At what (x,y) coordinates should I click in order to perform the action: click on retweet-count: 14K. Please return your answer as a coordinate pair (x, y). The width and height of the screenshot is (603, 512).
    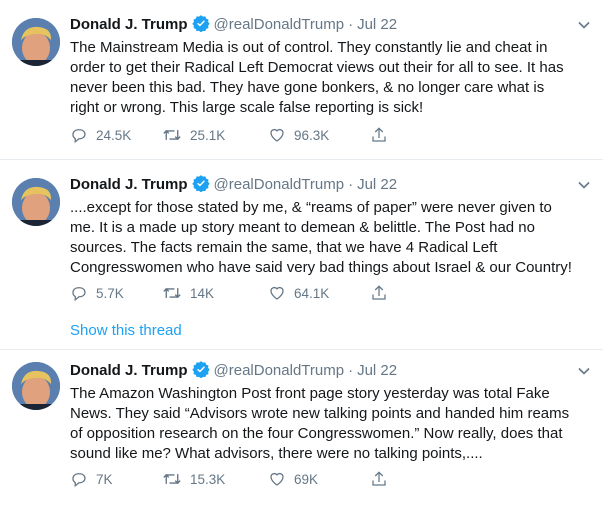
    Looking at the image, I should click on (202, 293).